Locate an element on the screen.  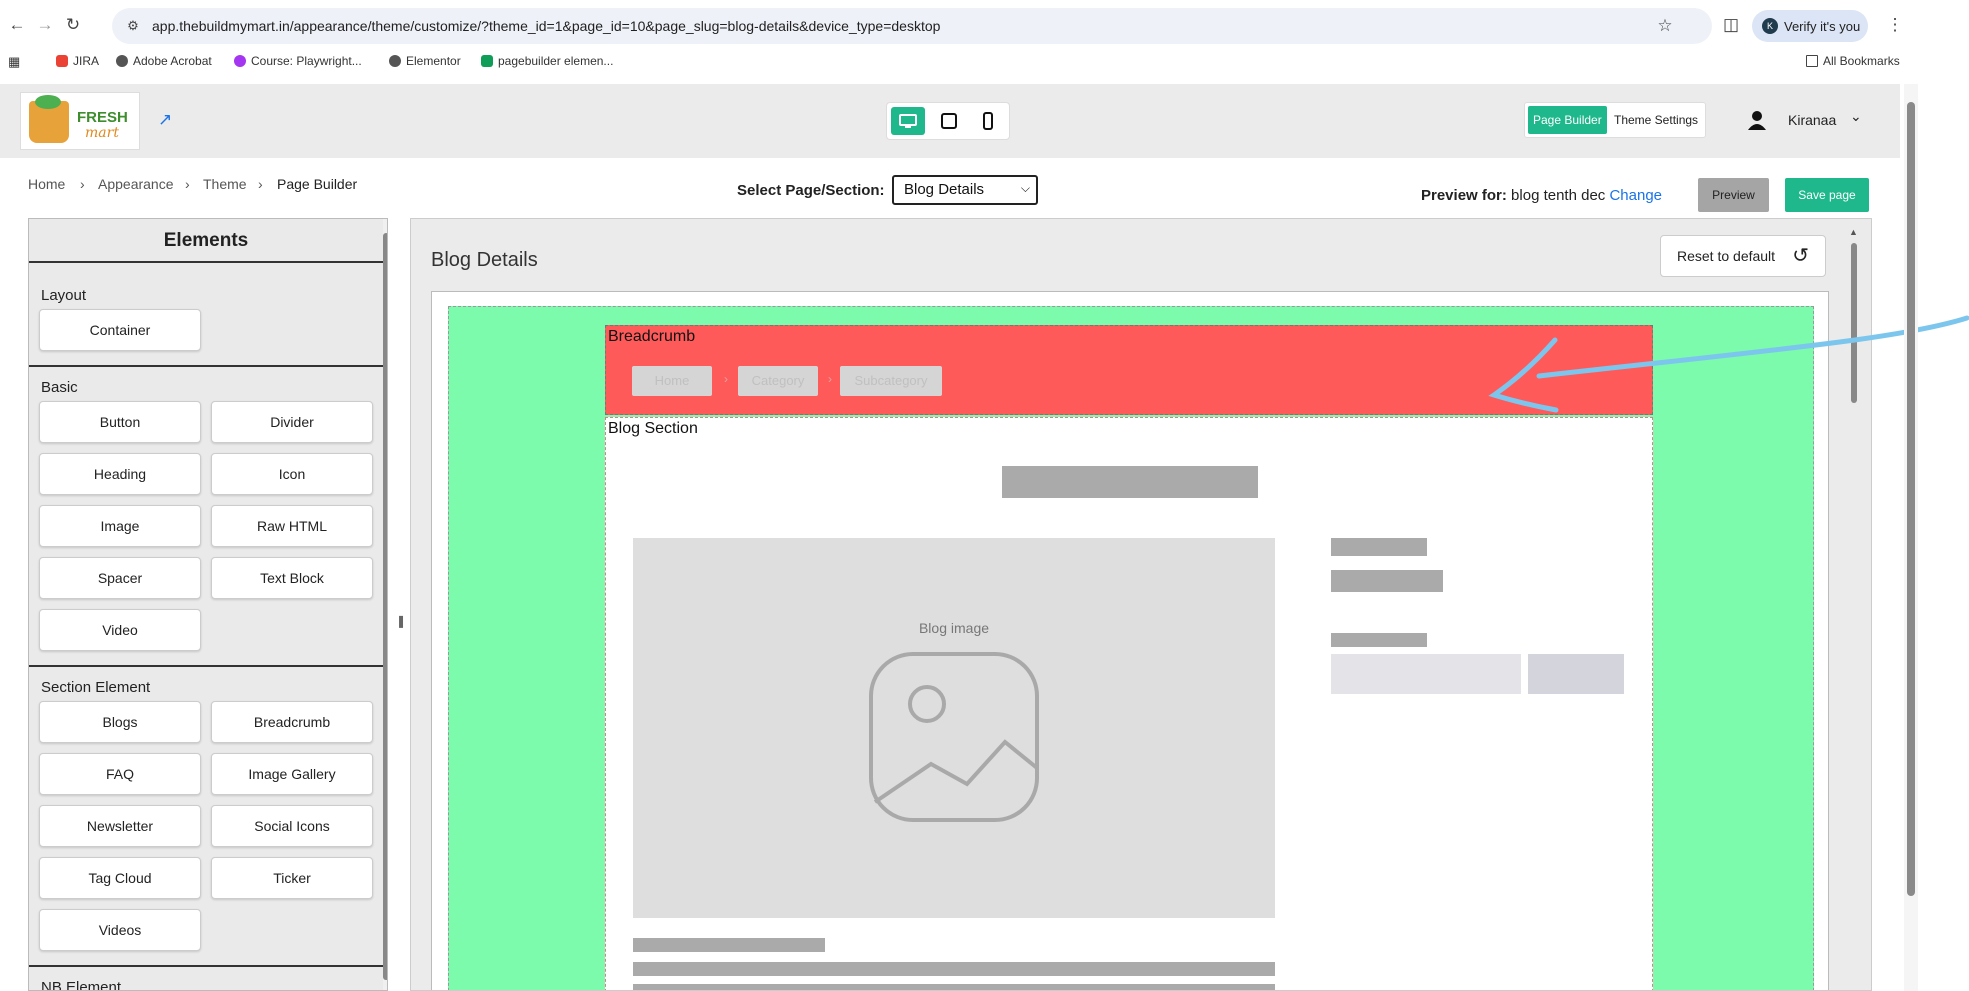
desktop-device-button is located at coordinates (908, 121).